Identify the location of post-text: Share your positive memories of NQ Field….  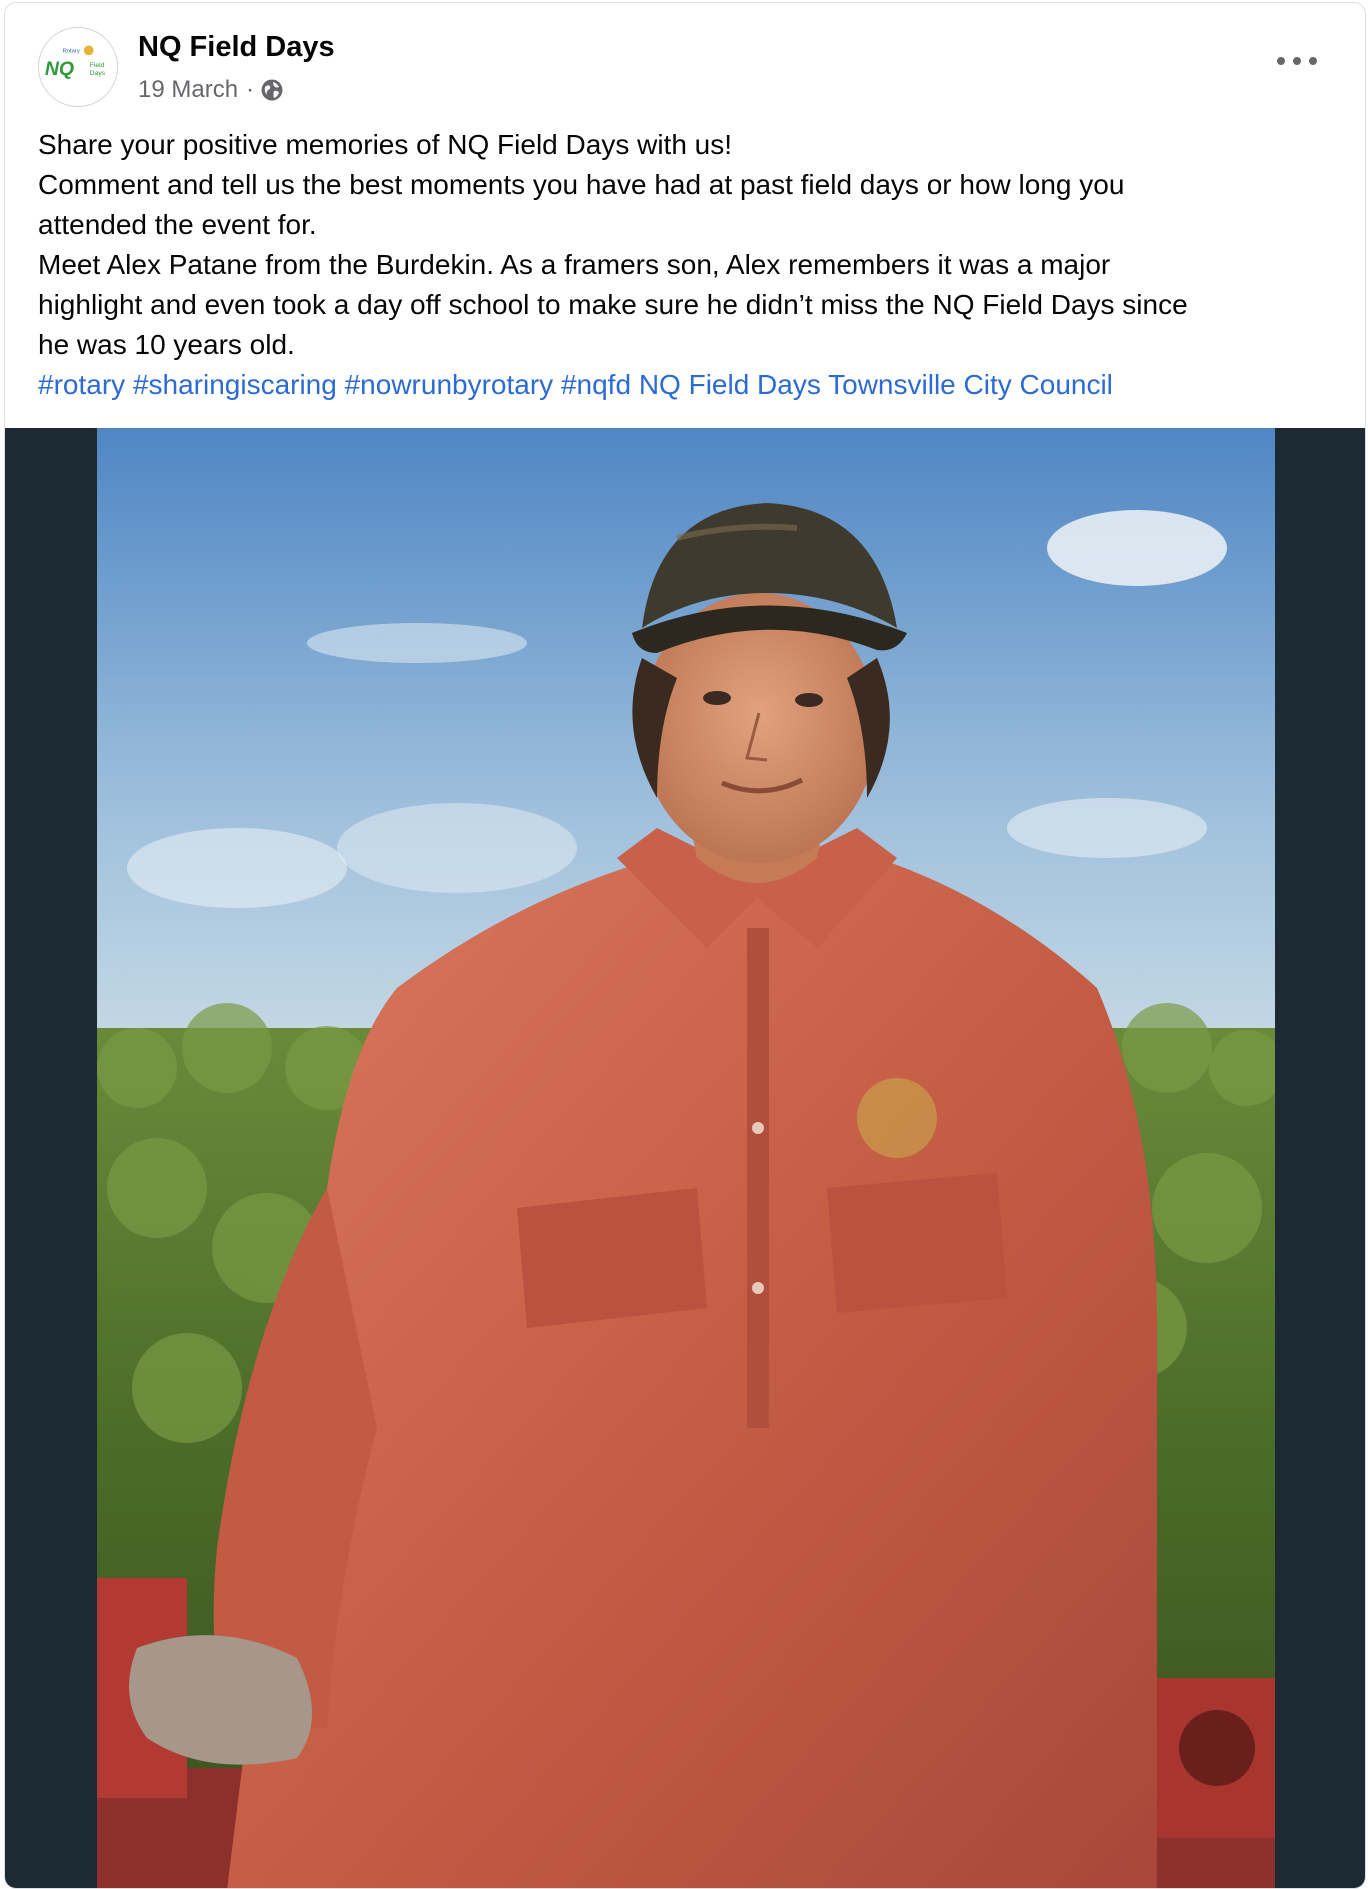
(693, 265).